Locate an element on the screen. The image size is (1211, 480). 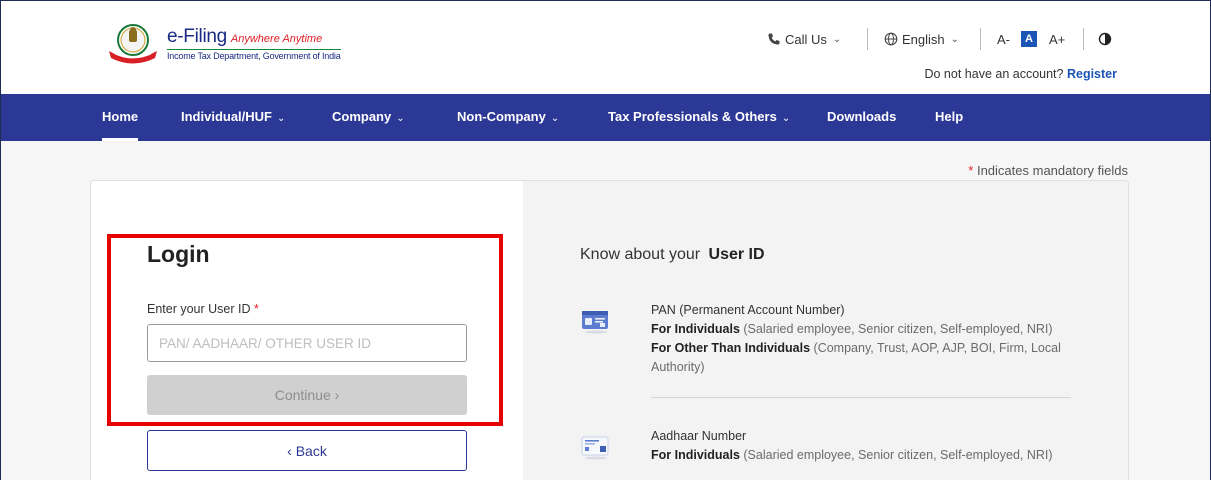
call-us-dropdown: Call Us ⌄ is located at coordinates (804, 39).